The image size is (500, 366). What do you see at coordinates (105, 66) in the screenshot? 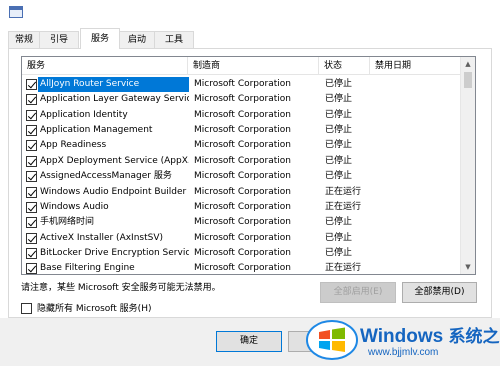
I see `column-header-service: 服务` at bounding box center [105, 66].